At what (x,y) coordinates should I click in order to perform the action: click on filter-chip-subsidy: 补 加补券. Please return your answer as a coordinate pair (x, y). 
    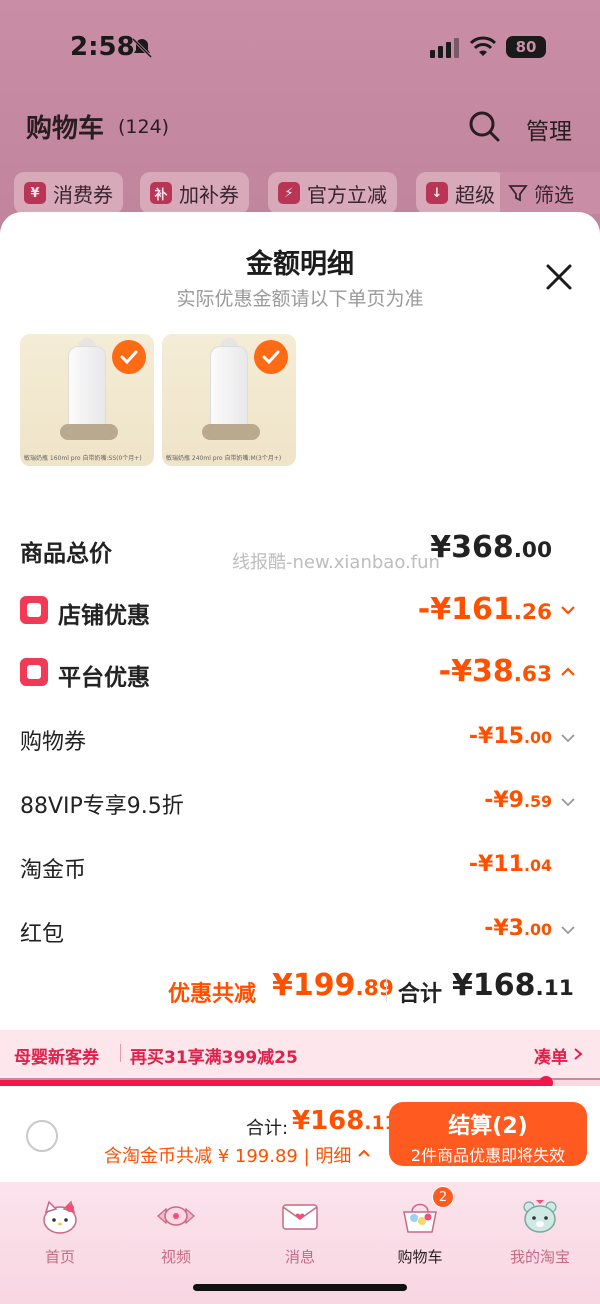
    Looking at the image, I should click on (194, 193).